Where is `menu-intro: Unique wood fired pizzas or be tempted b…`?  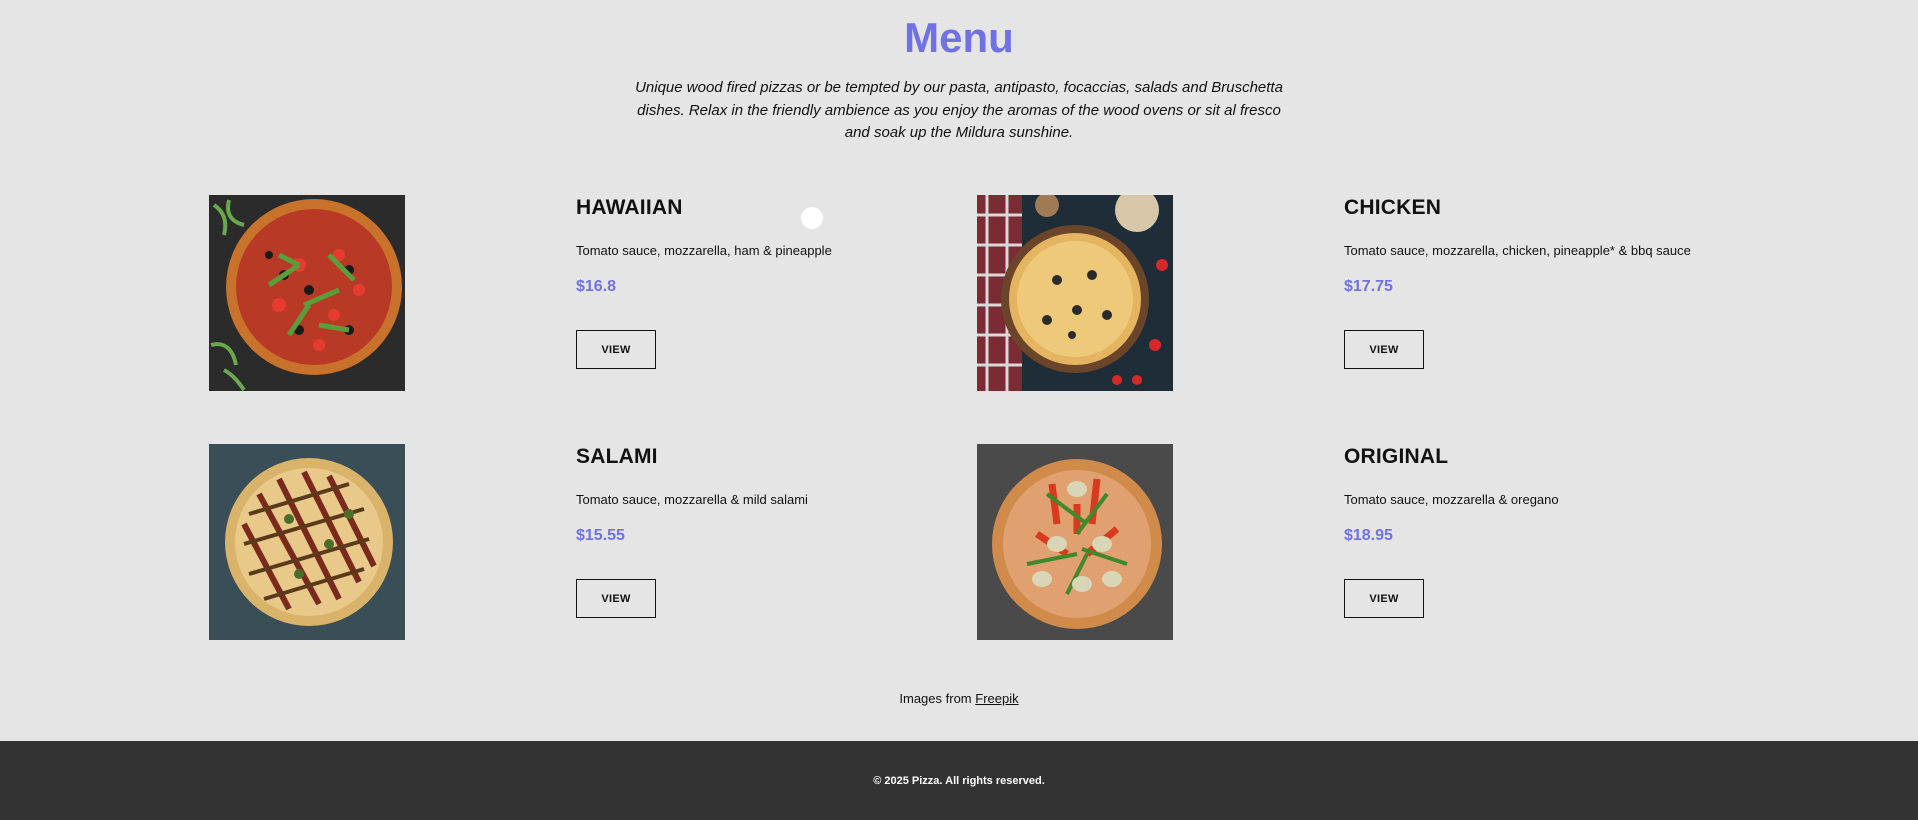
menu-intro: Unique wood fired pizzas or be tempted b… is located at coordinates (959, 110).